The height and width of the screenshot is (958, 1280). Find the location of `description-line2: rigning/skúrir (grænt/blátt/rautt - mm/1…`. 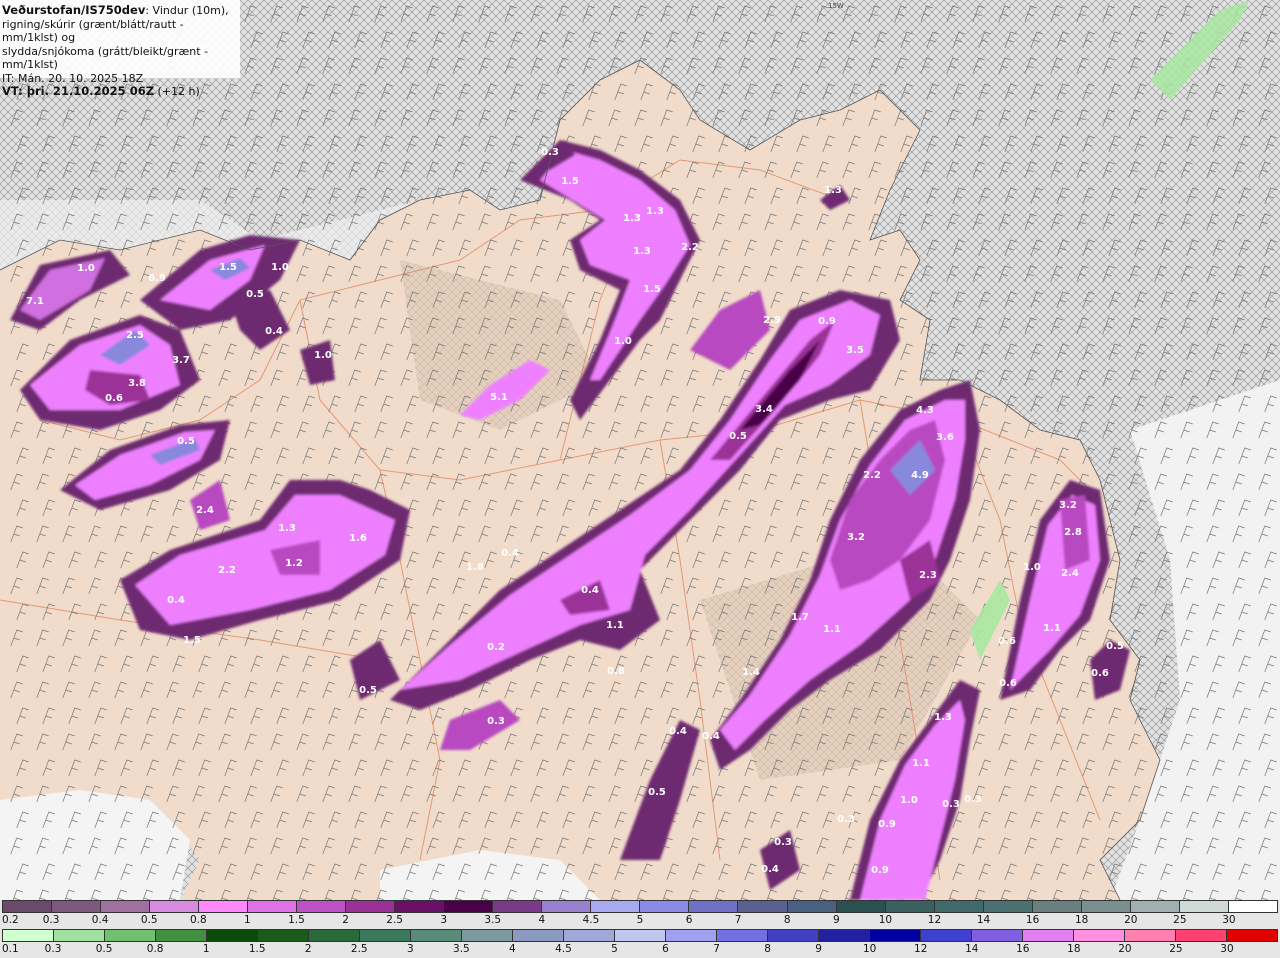

description-line2: rigning/skúrir (grænt/blátt/rautt - mm/1… is located at coordinates (93, 31).